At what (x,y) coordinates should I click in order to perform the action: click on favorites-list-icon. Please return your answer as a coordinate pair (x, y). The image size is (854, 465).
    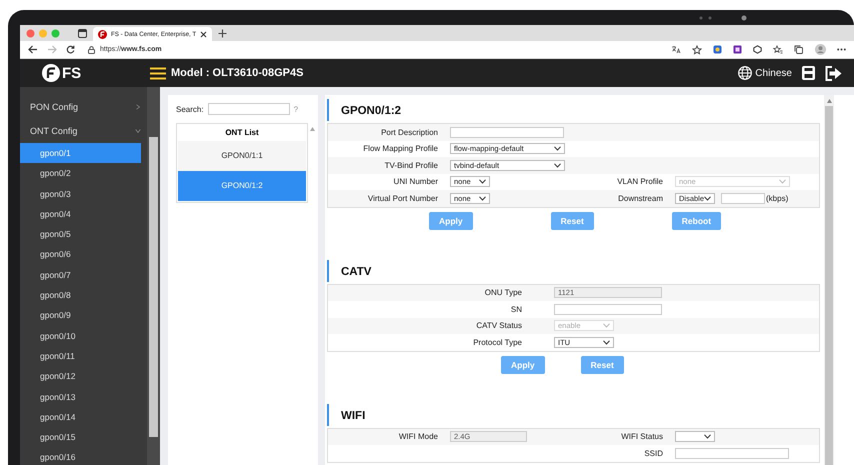
    Looking at the image, I should click on (778, 49).